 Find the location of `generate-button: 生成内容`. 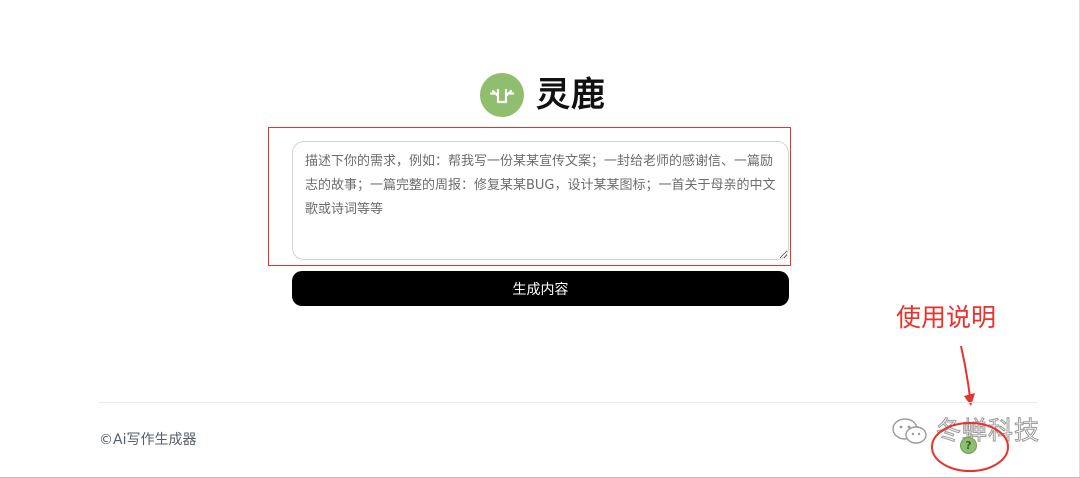

generate-button: 生成内容 is located at coordinates (540, 288).